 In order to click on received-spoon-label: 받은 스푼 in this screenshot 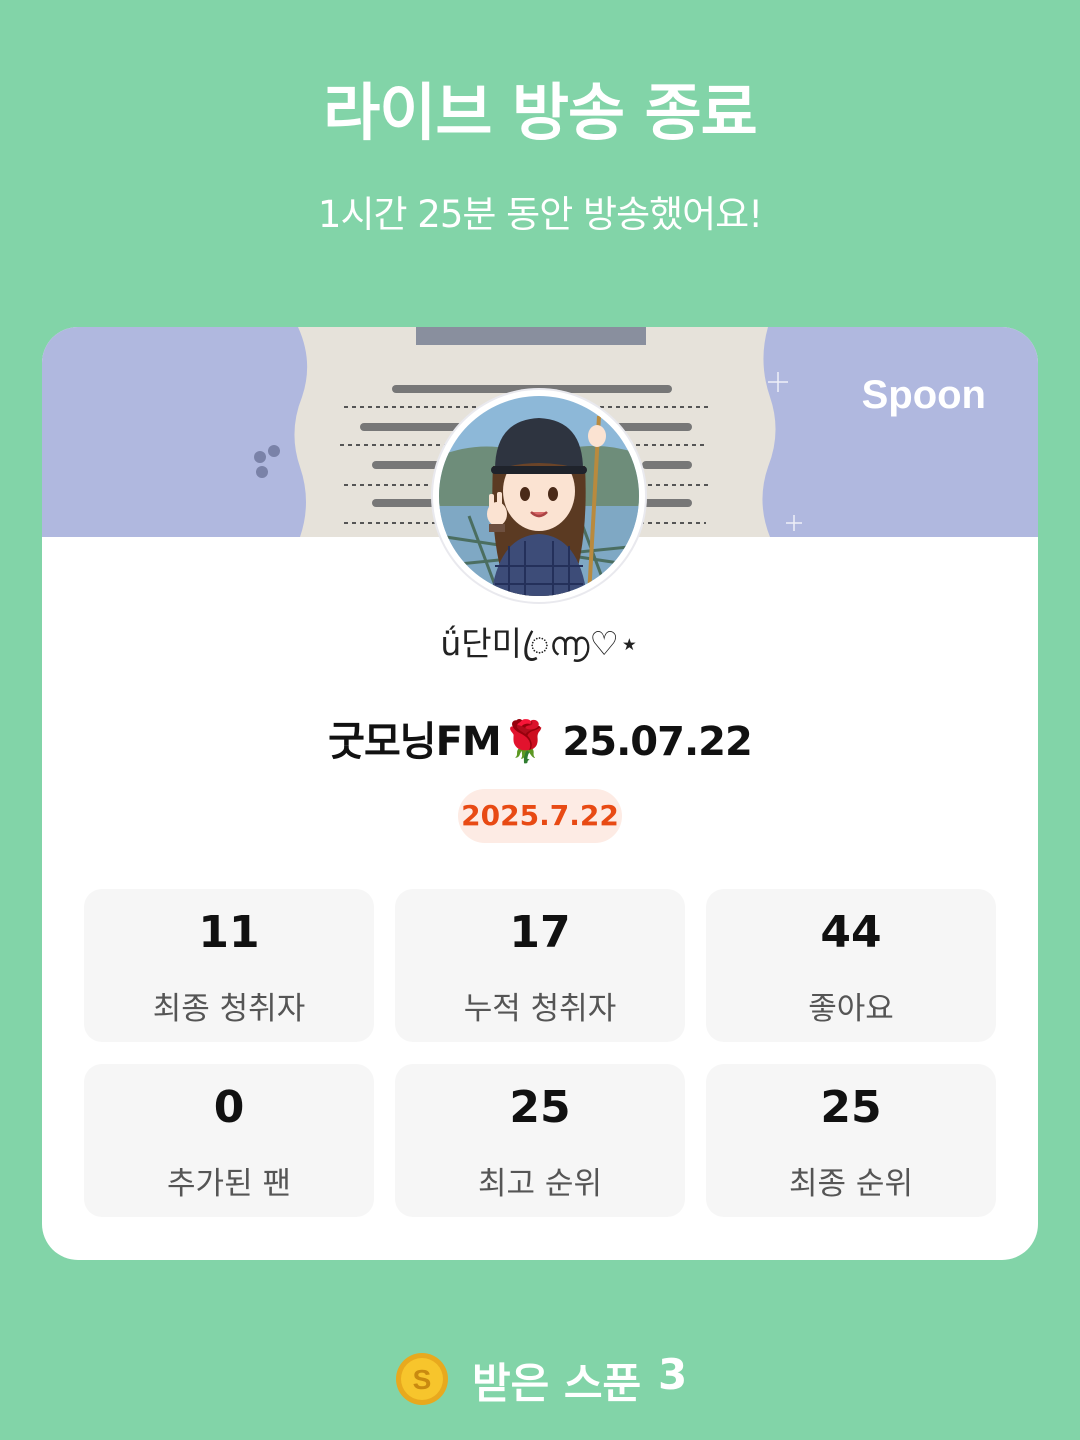, I will do `click(557, 1383)`.